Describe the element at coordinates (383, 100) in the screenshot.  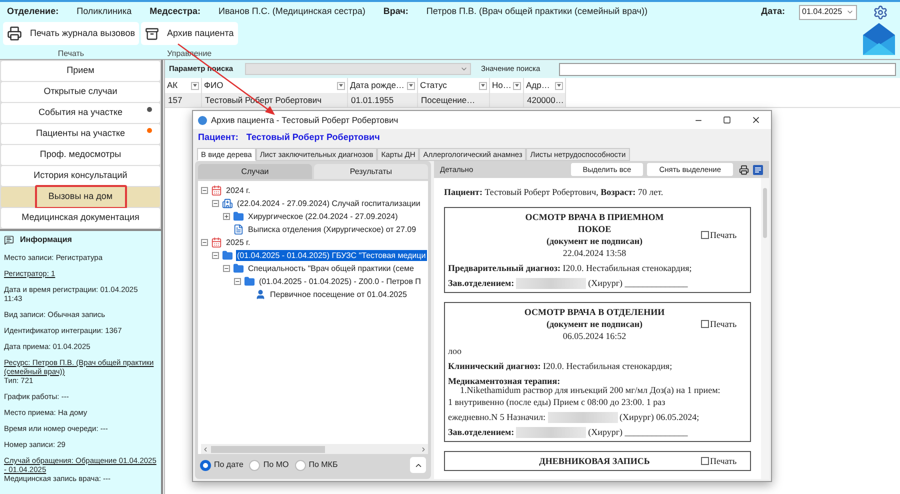
I see `table-cell: 01.01.1955` at that location.